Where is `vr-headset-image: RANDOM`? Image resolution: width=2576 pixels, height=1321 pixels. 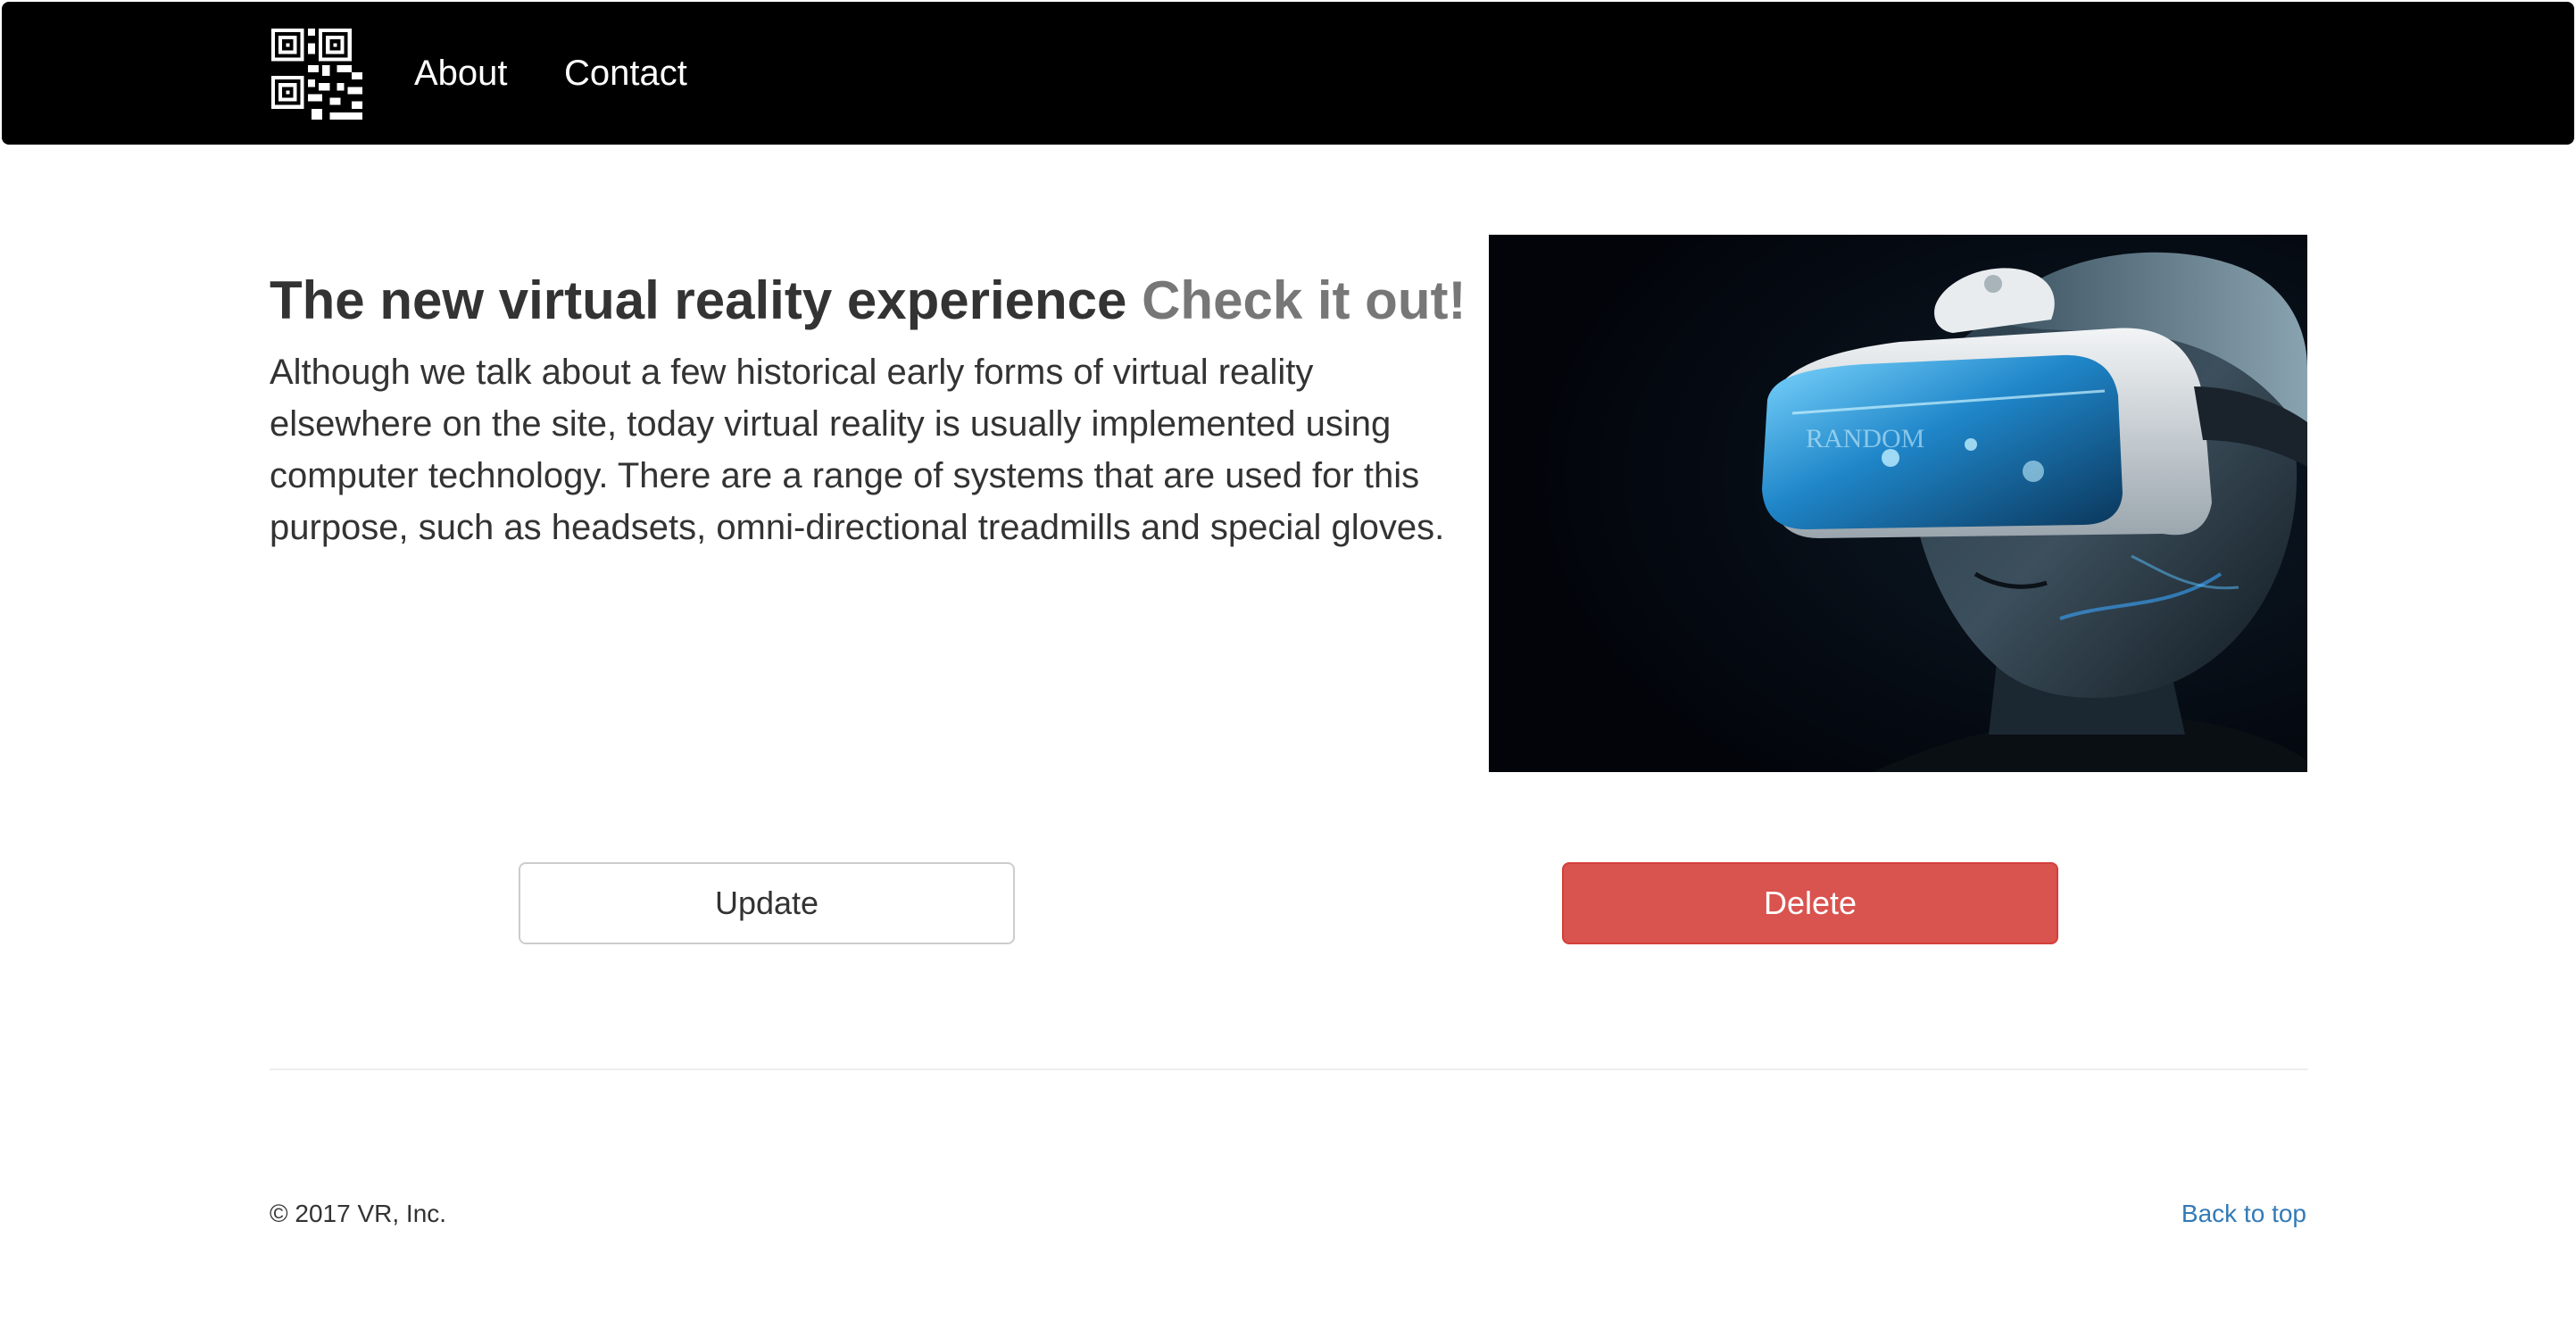
vr-headset-image: RANDOM is located at coordinates (1898, 503).